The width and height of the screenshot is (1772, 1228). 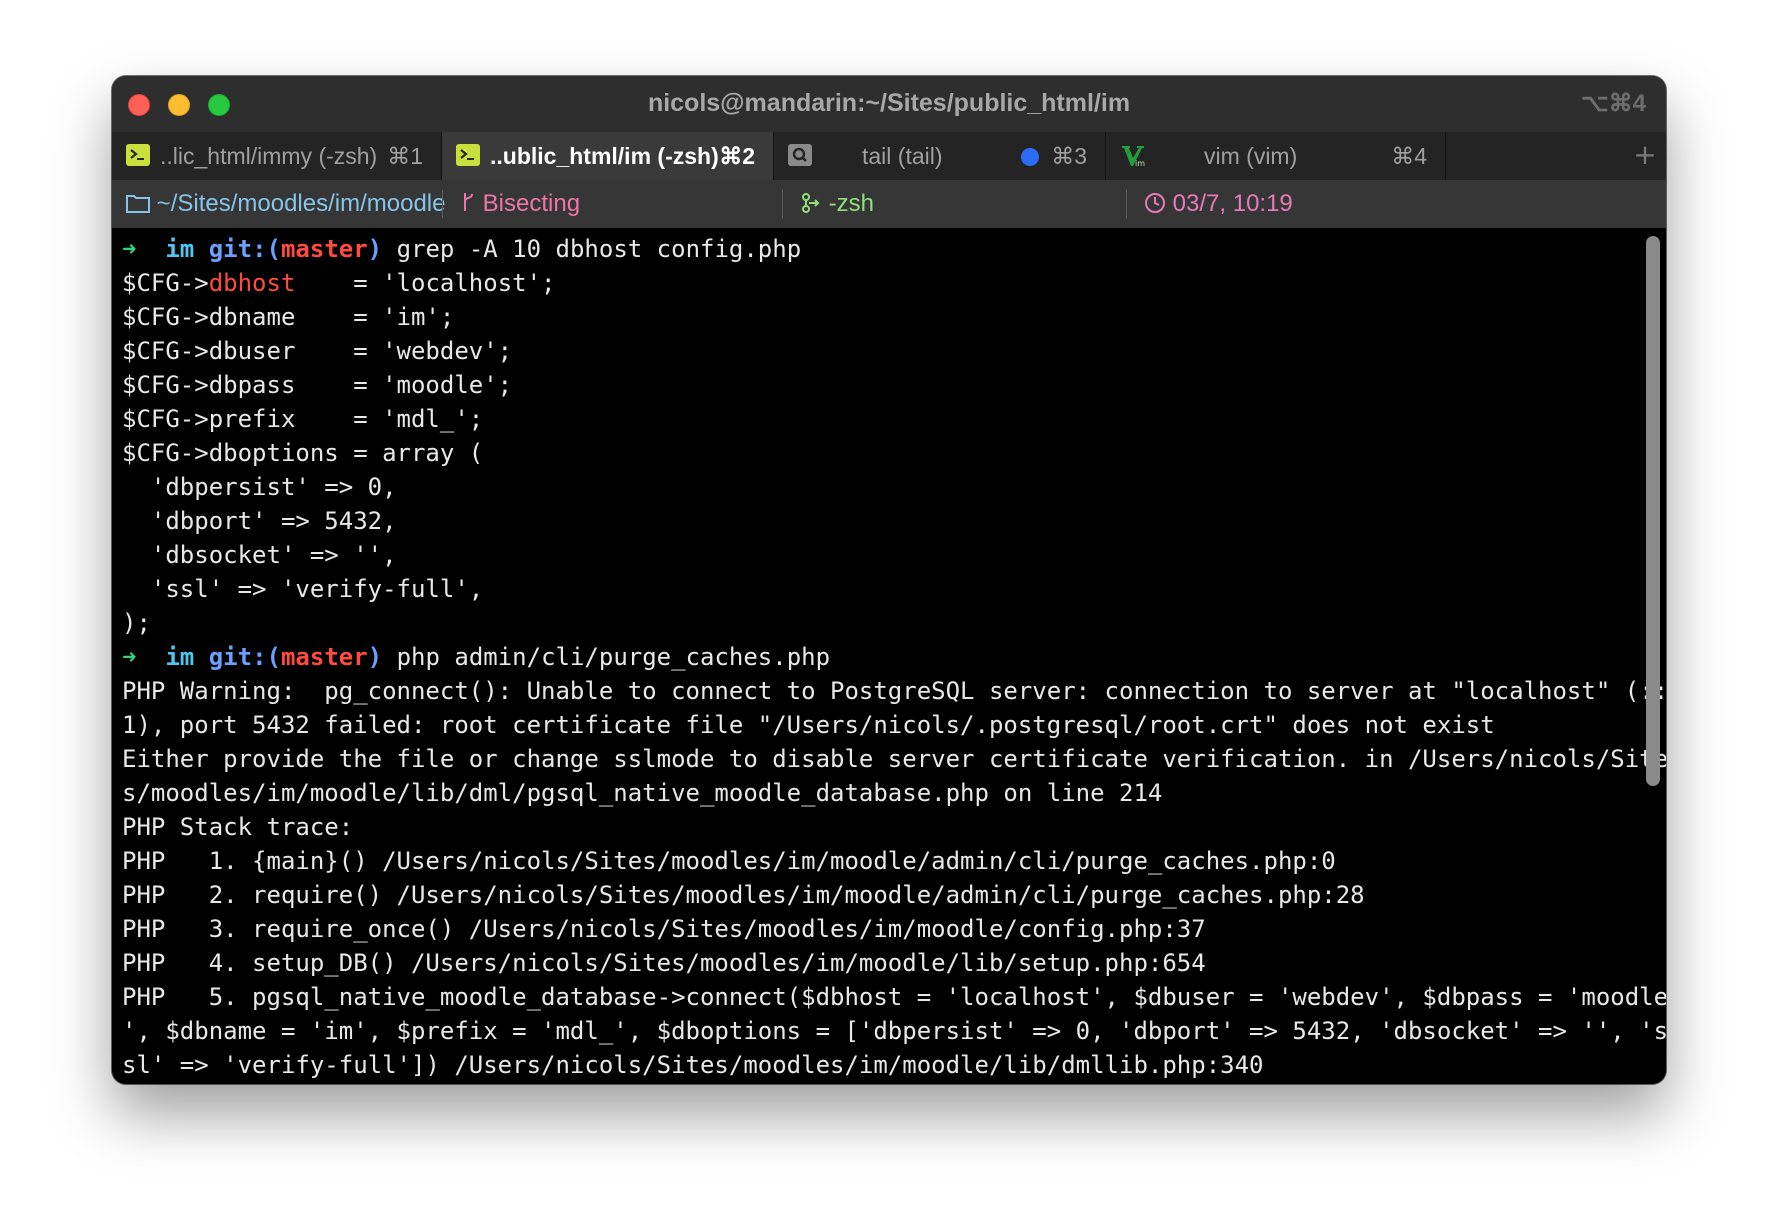 What do you see at coordinates (303, 589) in the screenshot?
I see `output-line: 'ssl' => 'verify-full',` at bounding box center [303, 589].